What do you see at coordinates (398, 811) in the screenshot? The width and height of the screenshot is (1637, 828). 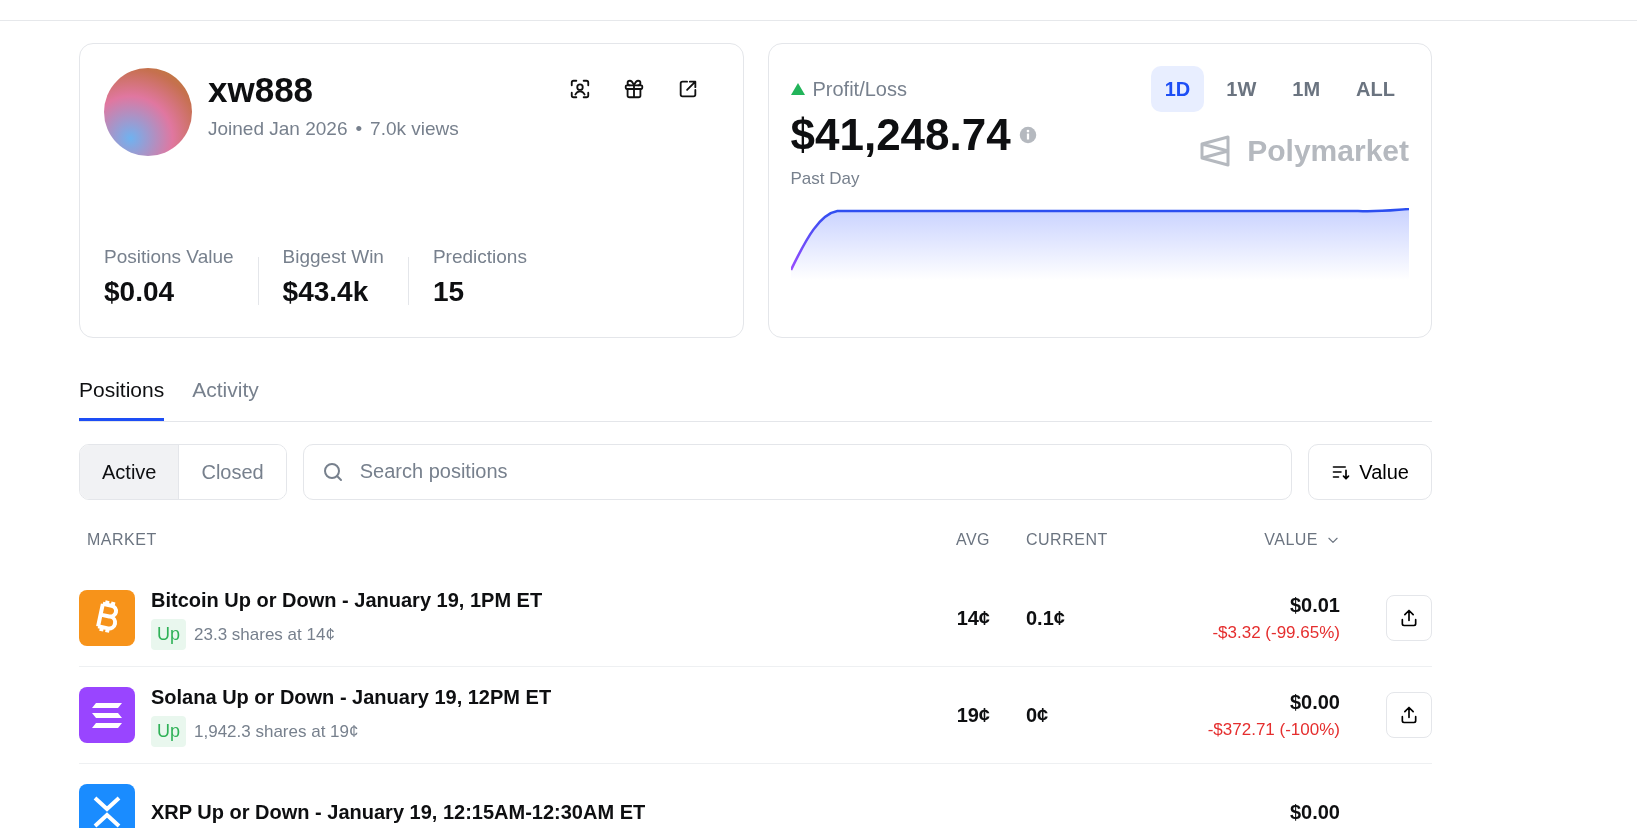 I see `market-title: XRP Up or Down - January 19, 12:15AM-12:30AM ET` at bounding box center [398, 811].